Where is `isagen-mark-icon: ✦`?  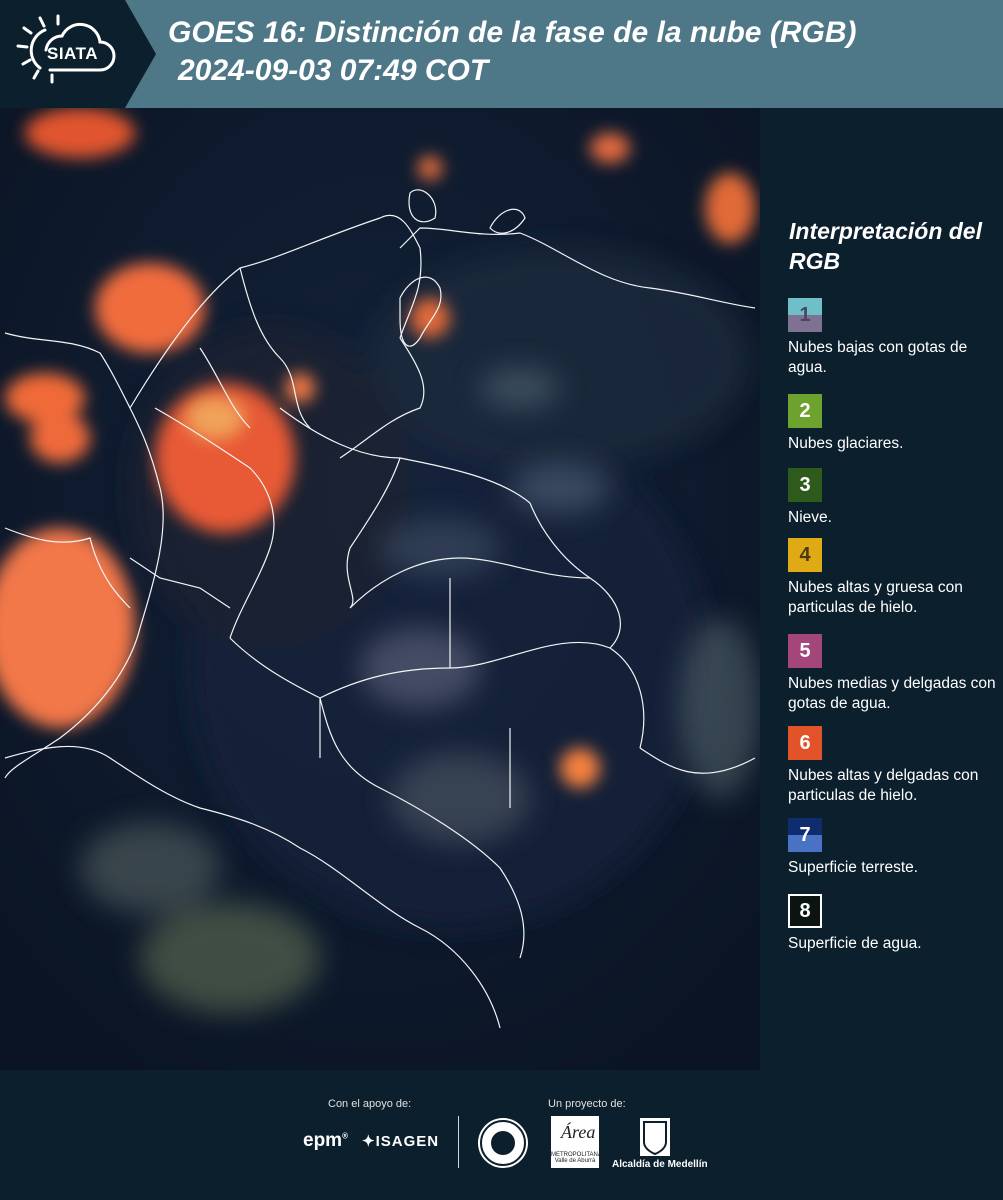
isagen-mark-icon: ✦ is located at coordinates (369, 1141).